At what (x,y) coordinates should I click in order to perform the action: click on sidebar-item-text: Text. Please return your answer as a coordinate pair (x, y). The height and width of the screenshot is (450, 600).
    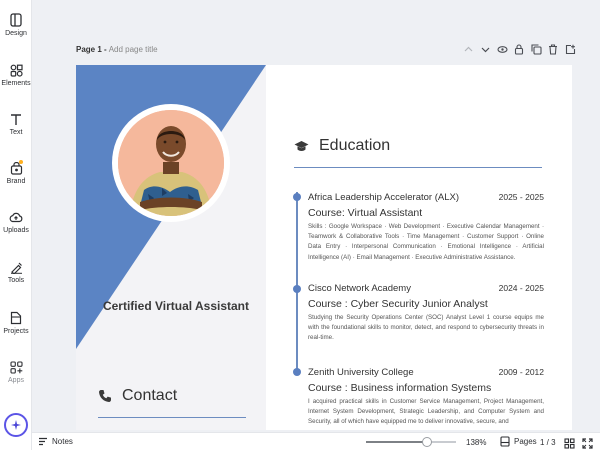
    Looking at the image, I should click on (16, 124).